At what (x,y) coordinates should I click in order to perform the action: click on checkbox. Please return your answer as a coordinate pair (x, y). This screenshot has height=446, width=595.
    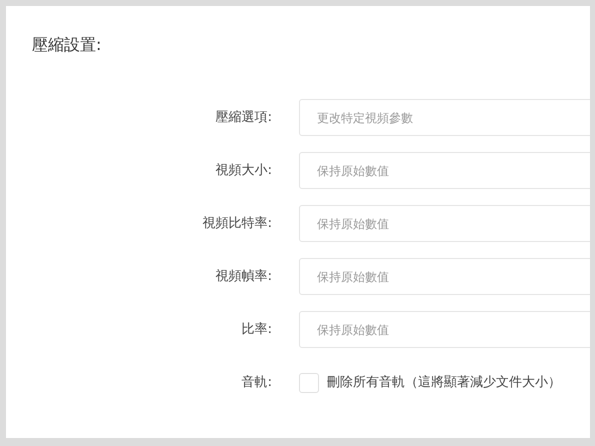
    Looking at the image, I should click on (309, 382).